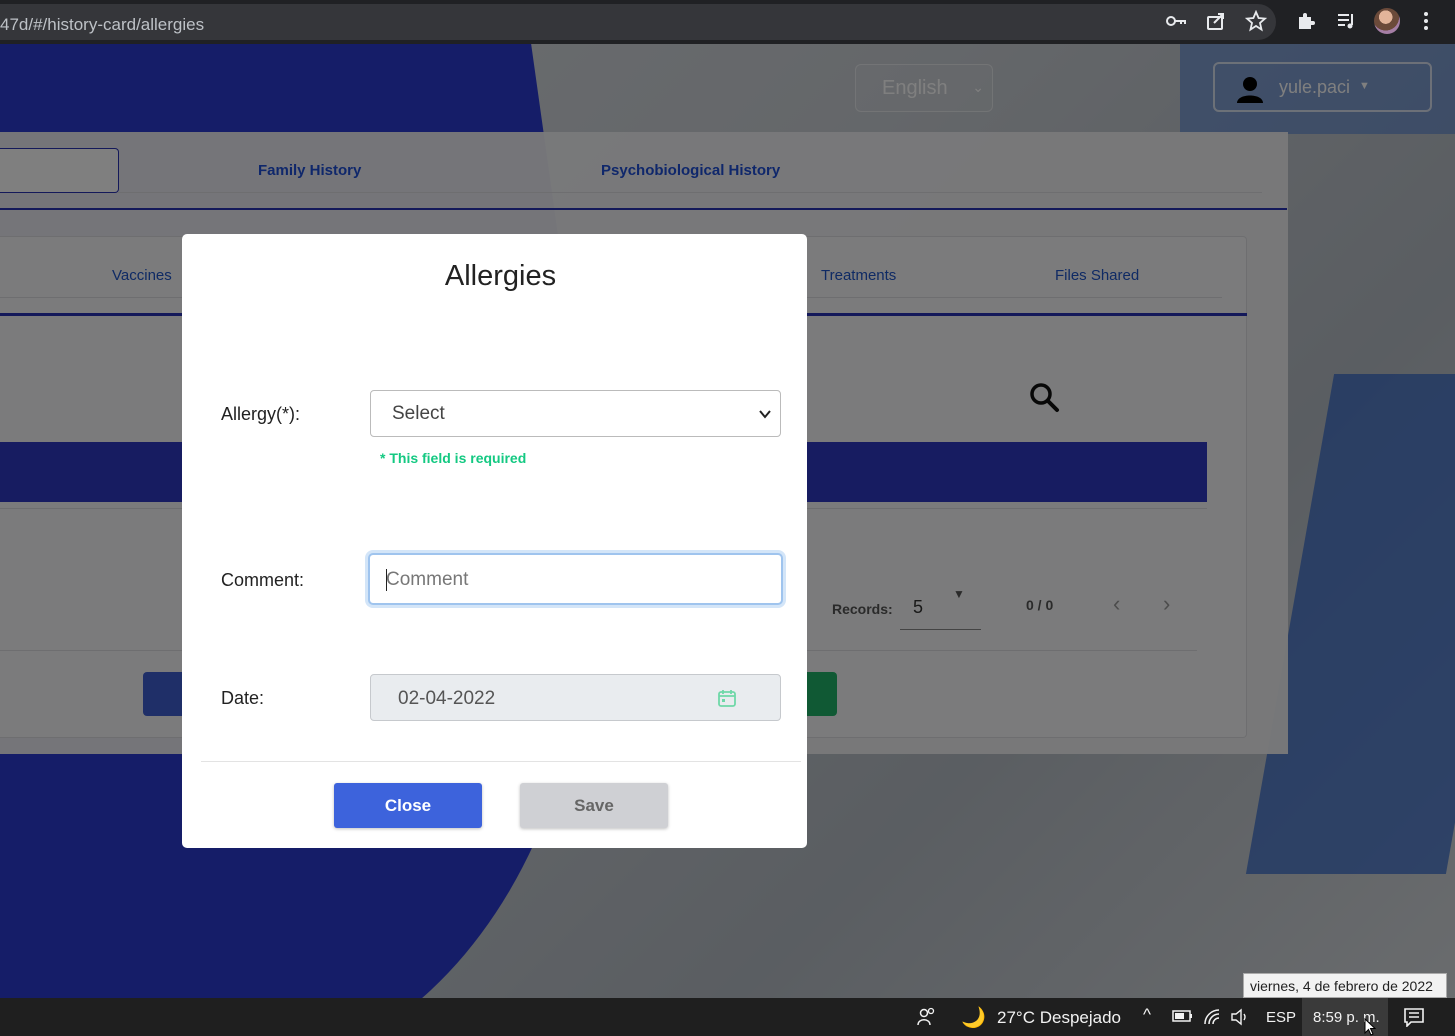 The image size is (1455, 1036). What do you see at coordinates (243, 698) in the screenshot?
I see `date-label: Date:` at bounding box center [243, 698].